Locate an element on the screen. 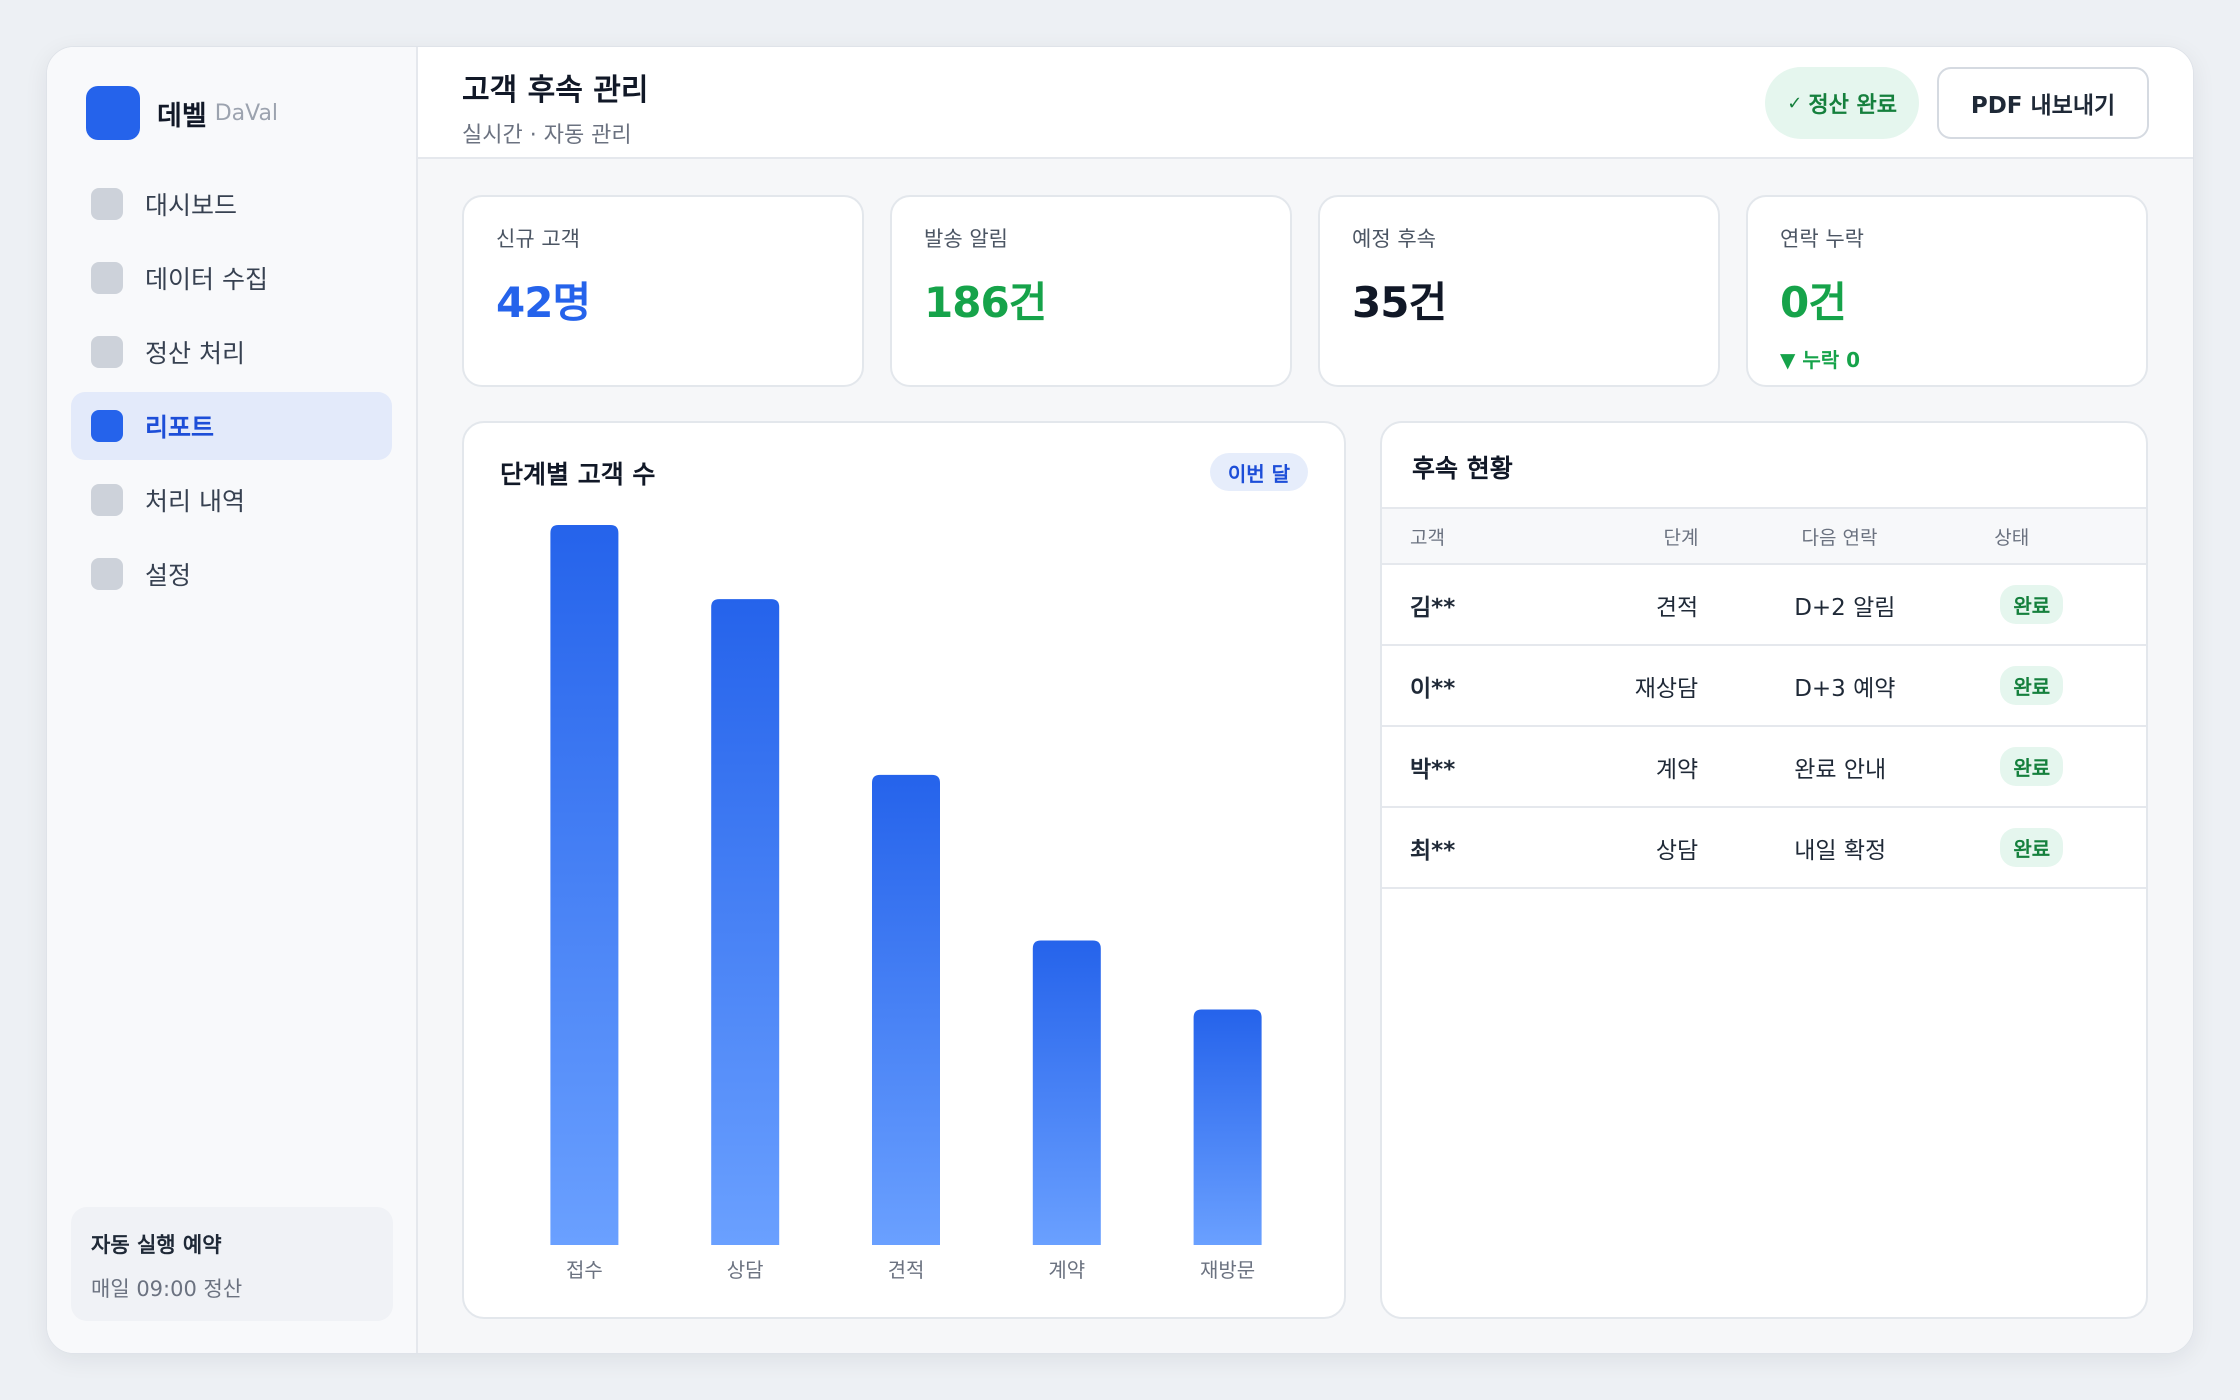 The height and width of the screenshot is (1400, 2240). settlement-status-label: 정산 완료 is located at coordinates (1852, 105).